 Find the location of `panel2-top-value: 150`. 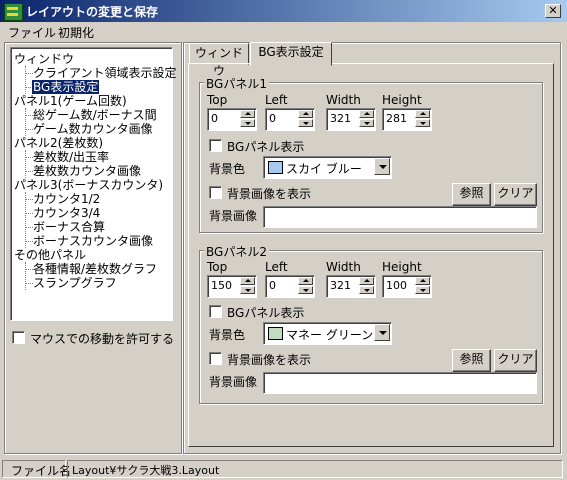

panel2-top-value: 150 is located at coordinates (221, 285).